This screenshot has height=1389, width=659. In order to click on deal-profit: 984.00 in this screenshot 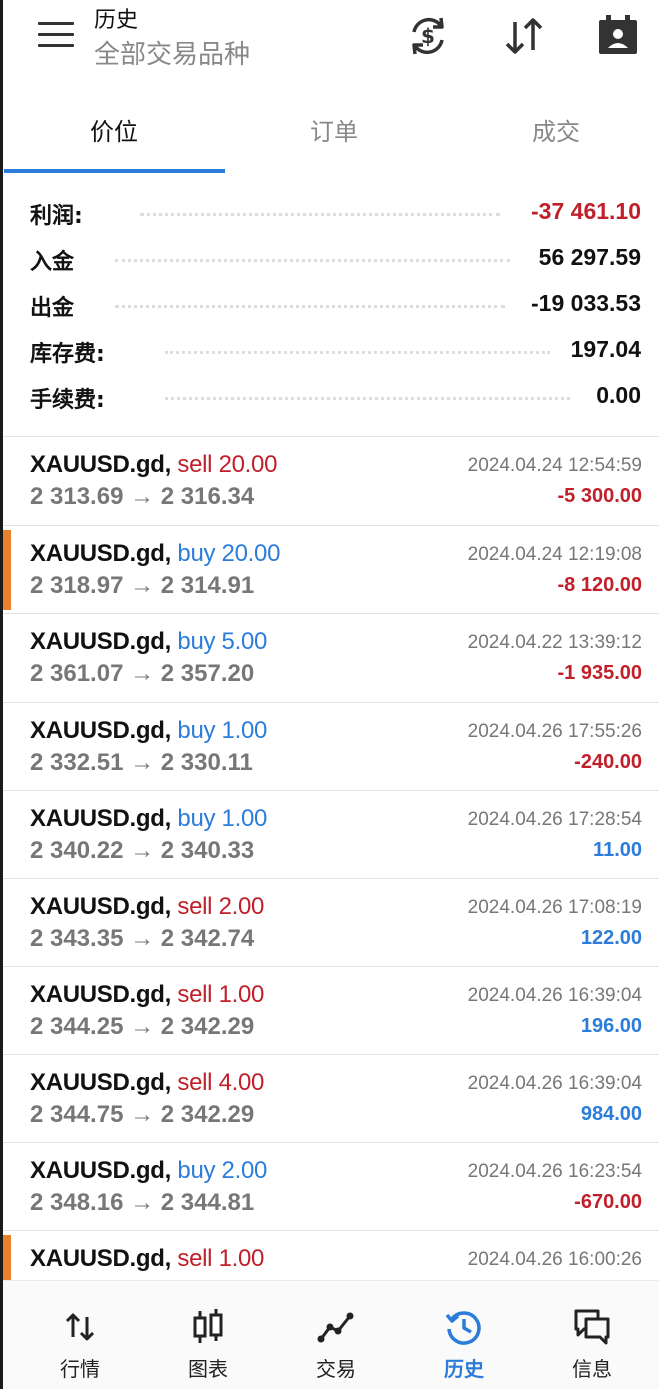, I will do `click(611, 1114)`.